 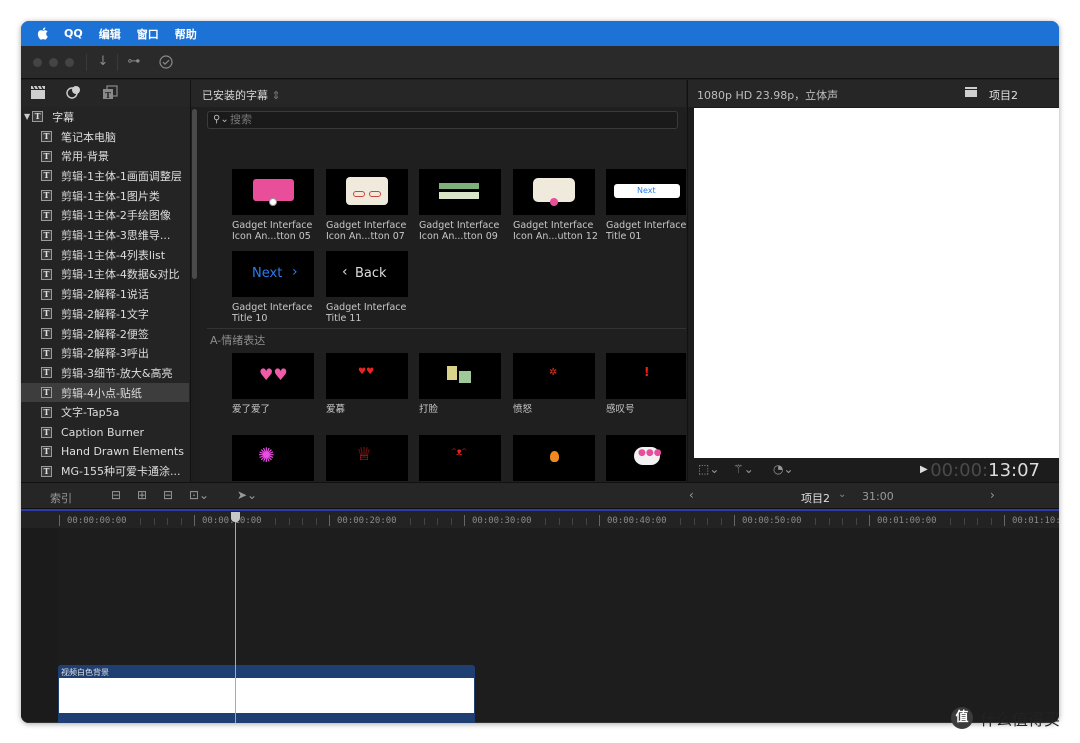 I want to click on timecode-value: 13:07, so click(x=1014, y=470).